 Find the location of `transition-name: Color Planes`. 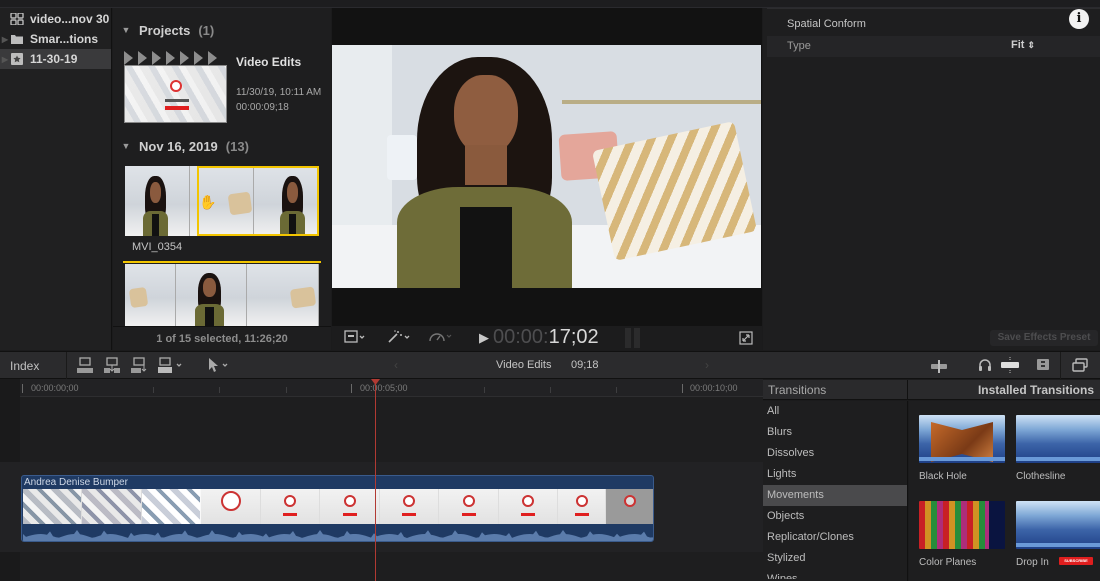

transition-name: Color Planes is located at coordinates (948, 562).